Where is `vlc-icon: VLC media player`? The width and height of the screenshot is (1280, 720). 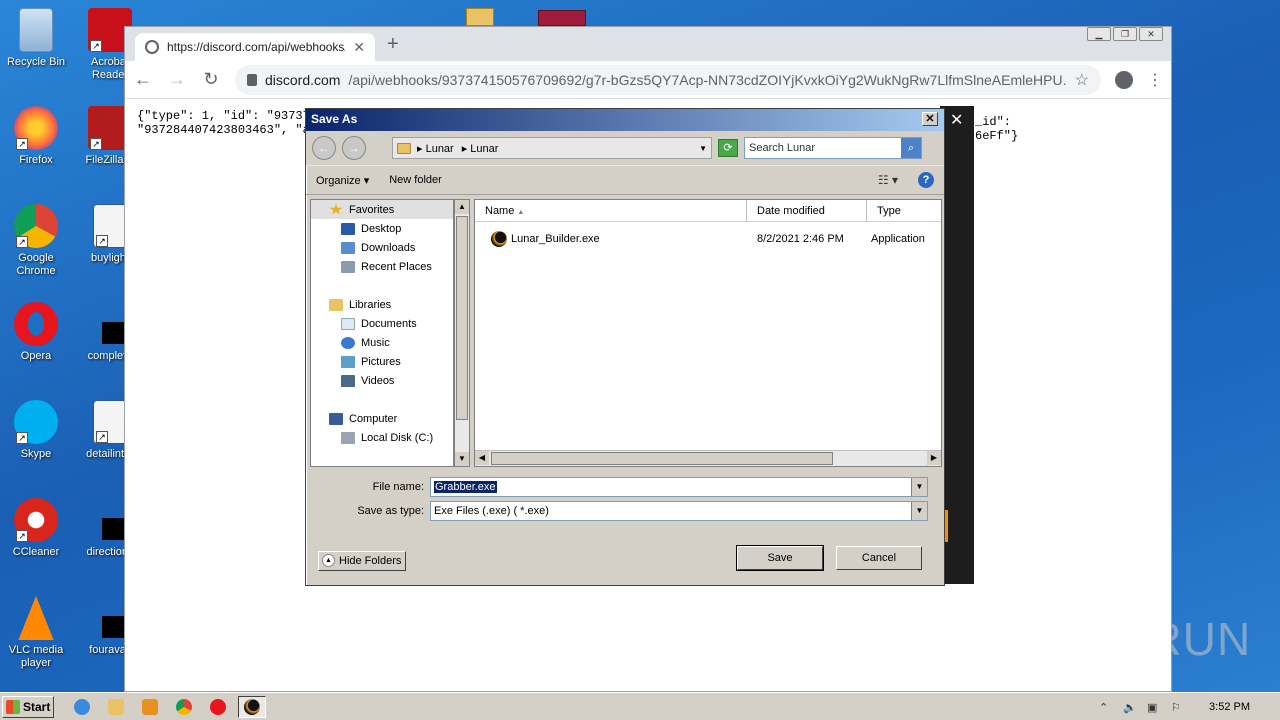
vlc-icon: VLC media player is located at coordinates (36, 633).